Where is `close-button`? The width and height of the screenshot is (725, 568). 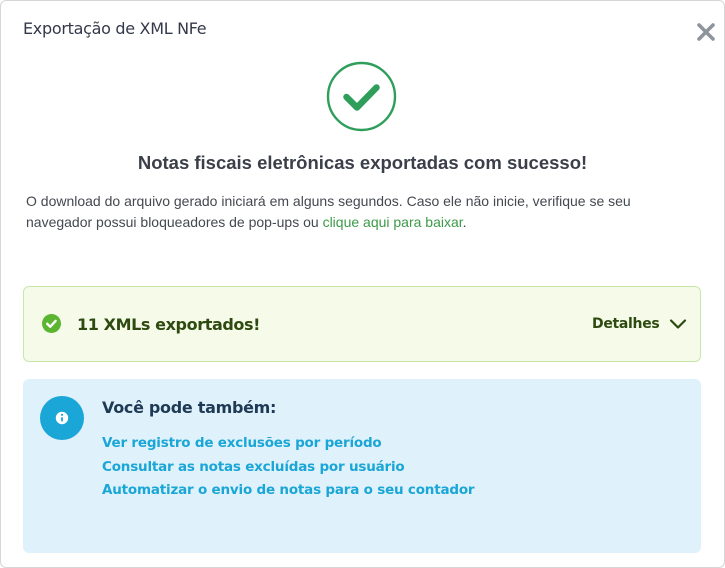
close-button is located at coordinates (706, 32).